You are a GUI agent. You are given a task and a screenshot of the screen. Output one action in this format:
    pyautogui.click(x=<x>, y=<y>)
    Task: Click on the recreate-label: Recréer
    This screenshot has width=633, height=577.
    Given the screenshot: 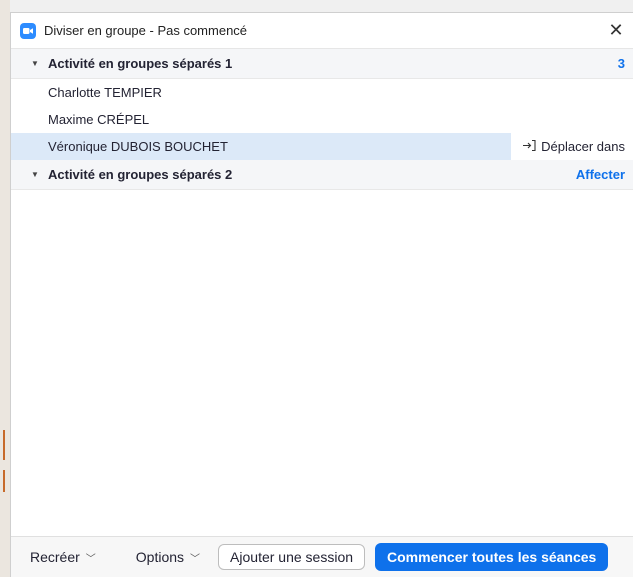 What is the action you would take?
    pyautogui.click(x=55, y=557)
    